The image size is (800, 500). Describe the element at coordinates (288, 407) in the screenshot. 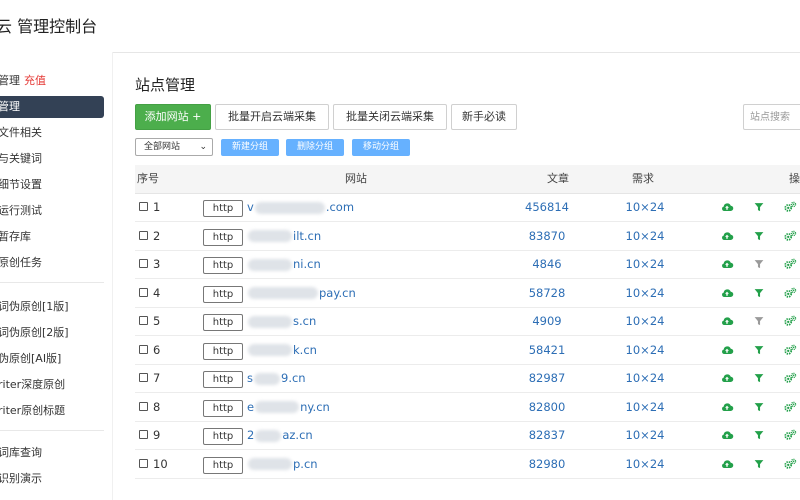

I see `site-link: e ny.cn` at that location.